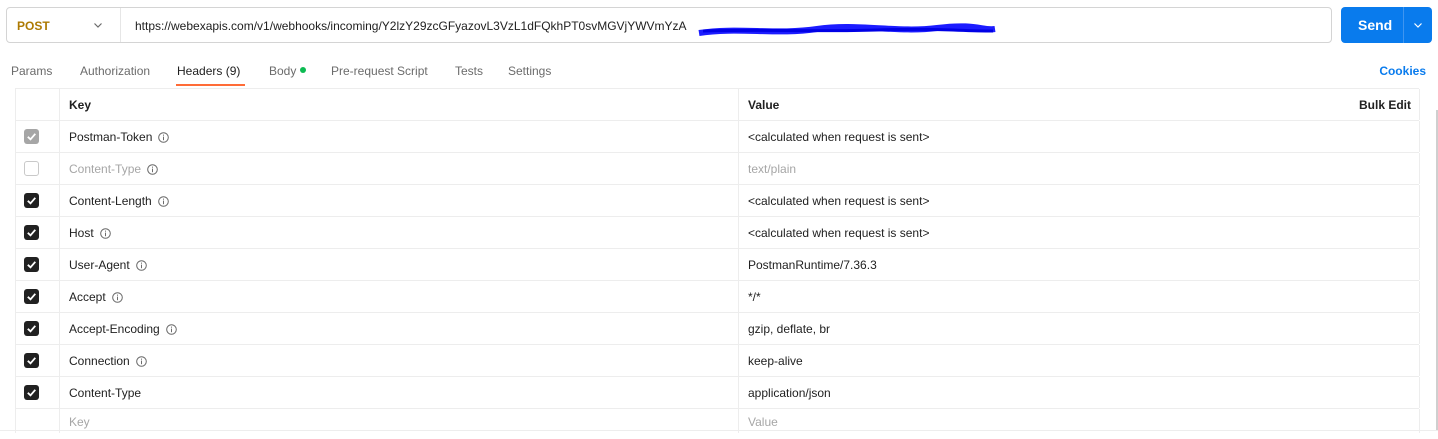 This screenshot has width=1438, height=439. Describe the element at coordinates (399, 200) in the screenshot. I see `key-cell: Content-Length` at that location.